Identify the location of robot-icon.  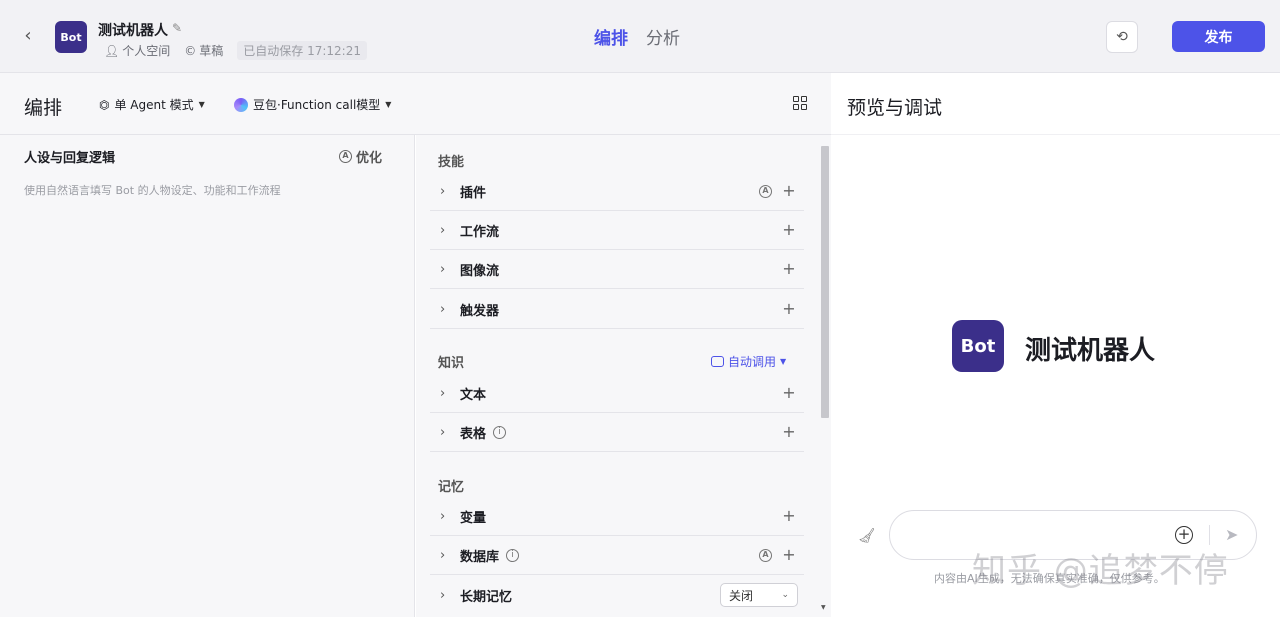
(717, 361).